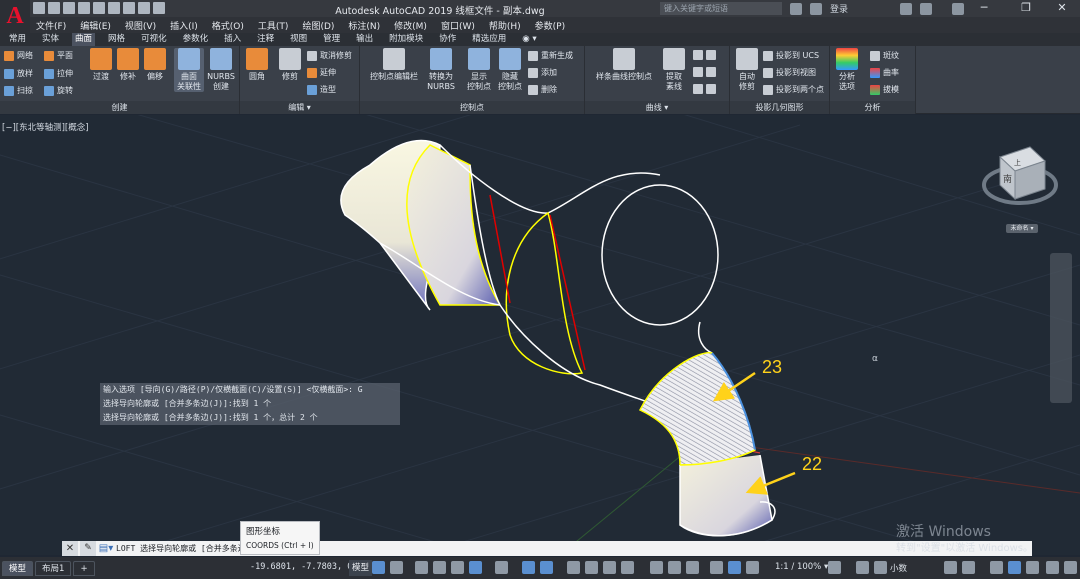  Describe the element at coordinates (364, 25) in the screenshot. I see `menu-dimension: 标注(N)` at that location.